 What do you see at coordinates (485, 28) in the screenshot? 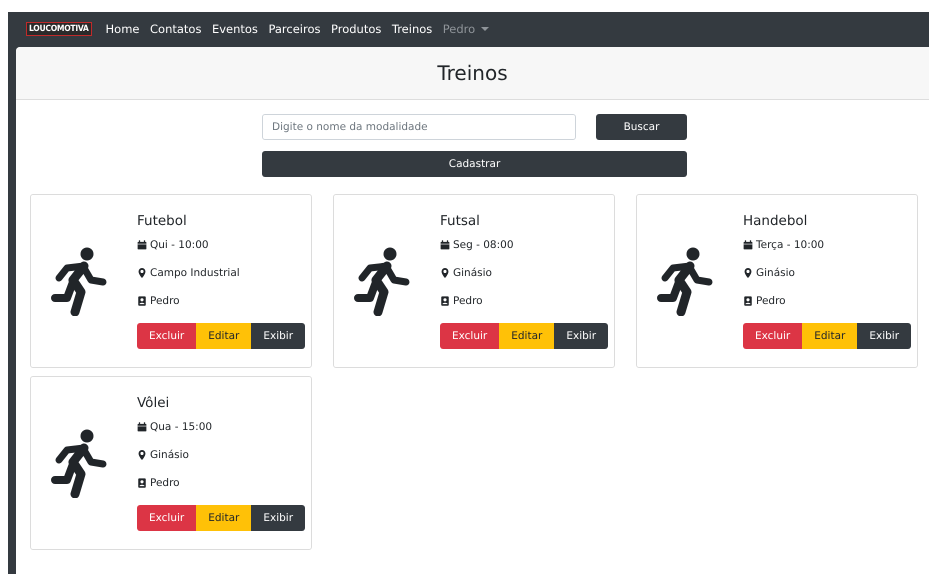
I see `caret-icon` at bounding box center [485, 28].